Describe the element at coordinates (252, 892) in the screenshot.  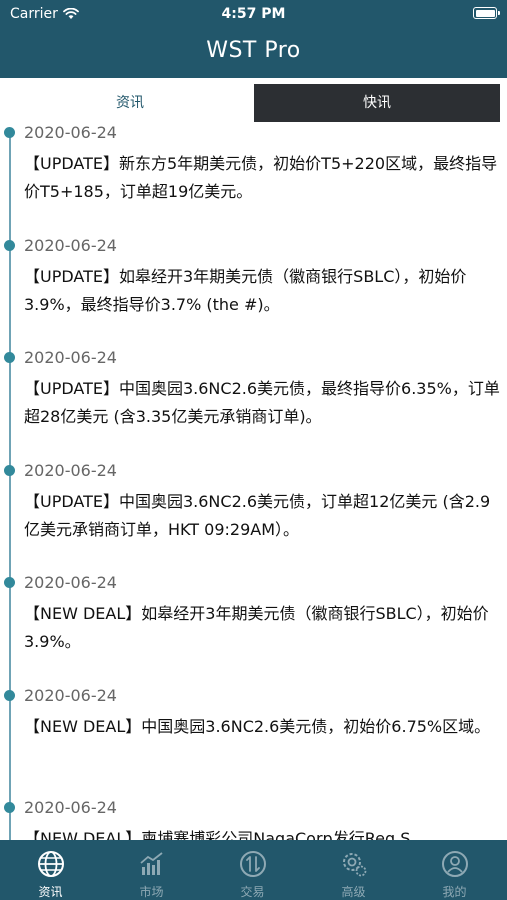
I see `bottom-tab-label: 交易` at that location.